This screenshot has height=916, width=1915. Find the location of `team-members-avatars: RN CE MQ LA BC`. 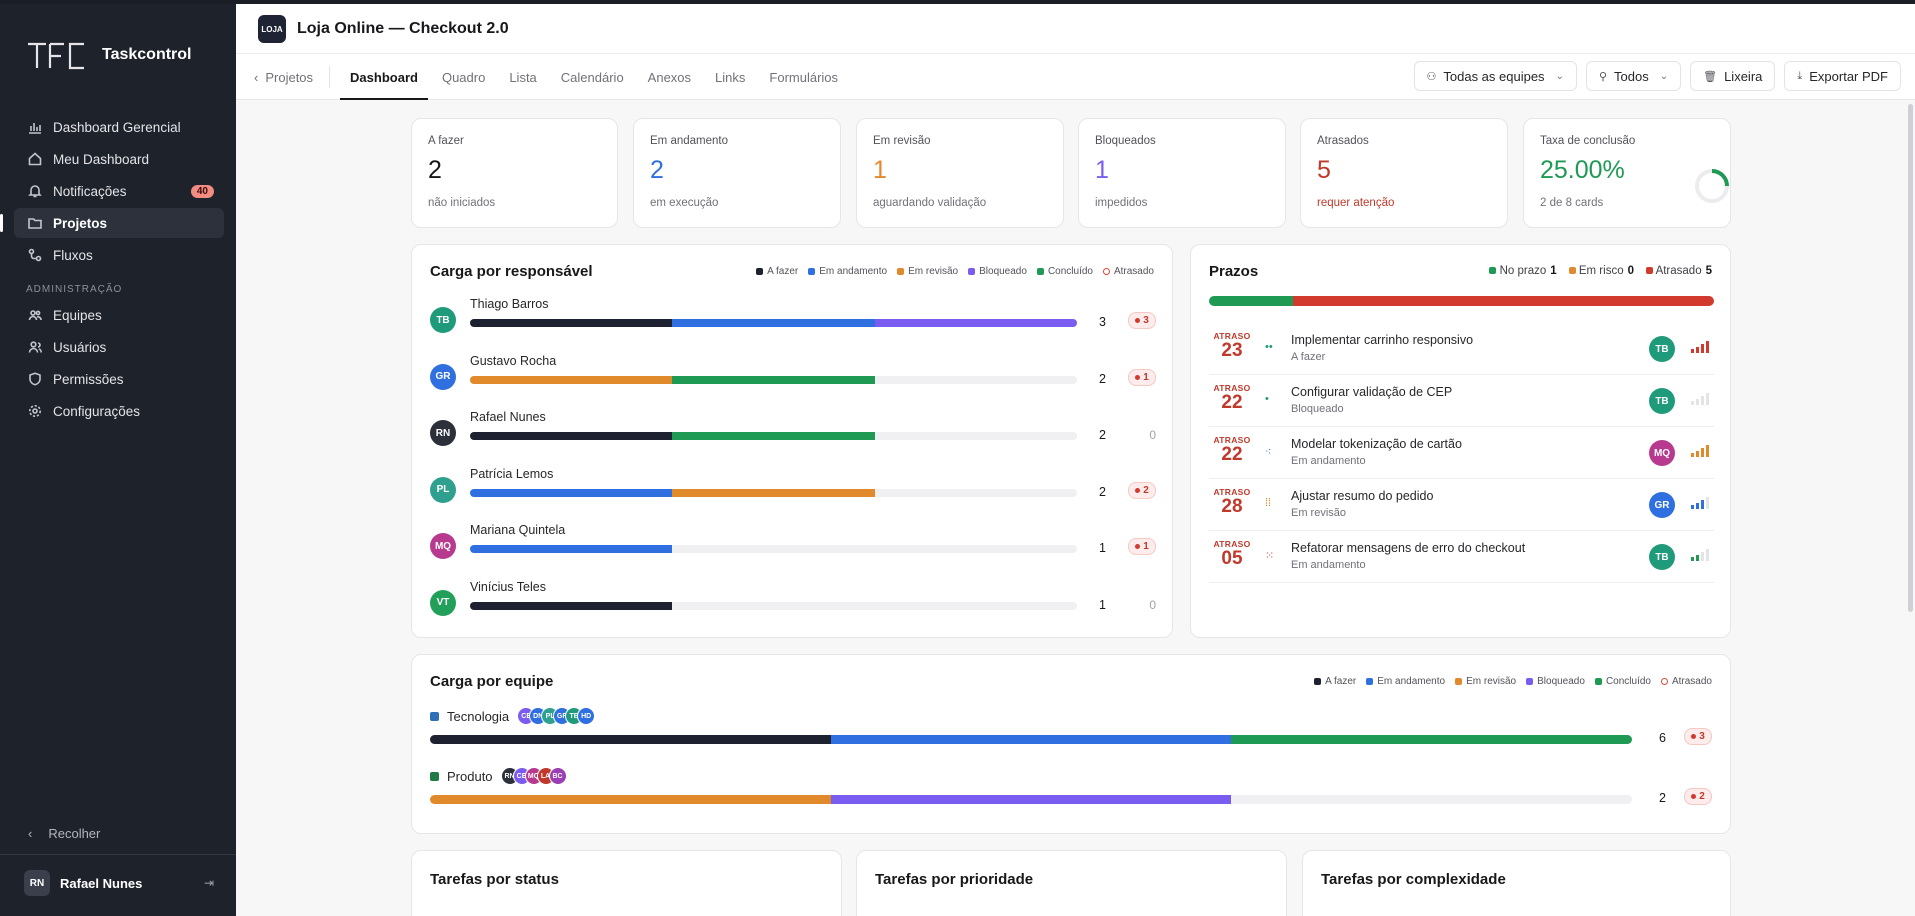

team-members-avatars: RN CE MQ LA BC is located at coordinates (533, 776).